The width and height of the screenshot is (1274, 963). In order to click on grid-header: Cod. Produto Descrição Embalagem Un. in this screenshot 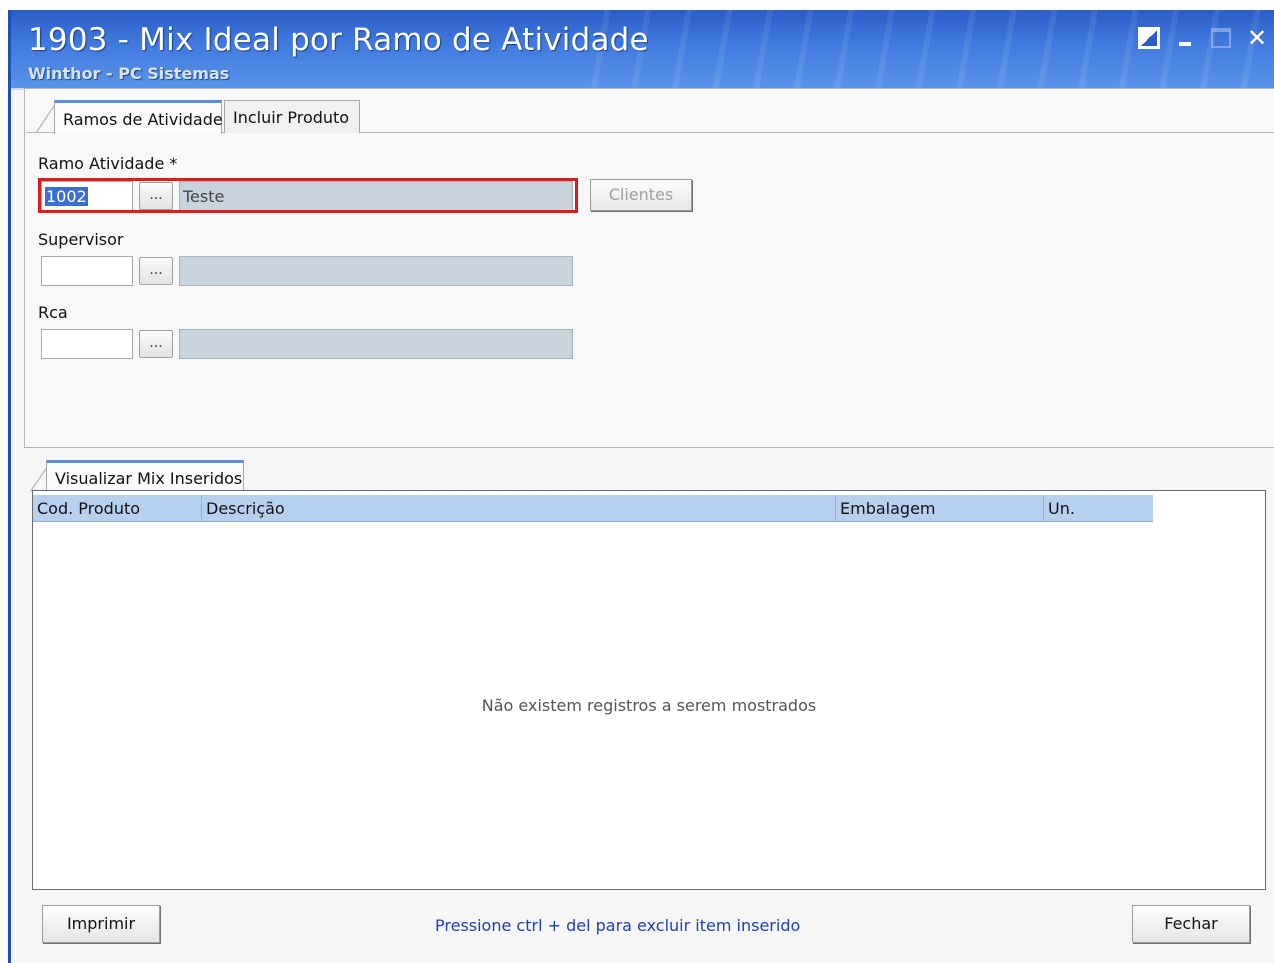, I will do `click(593, 508)`.